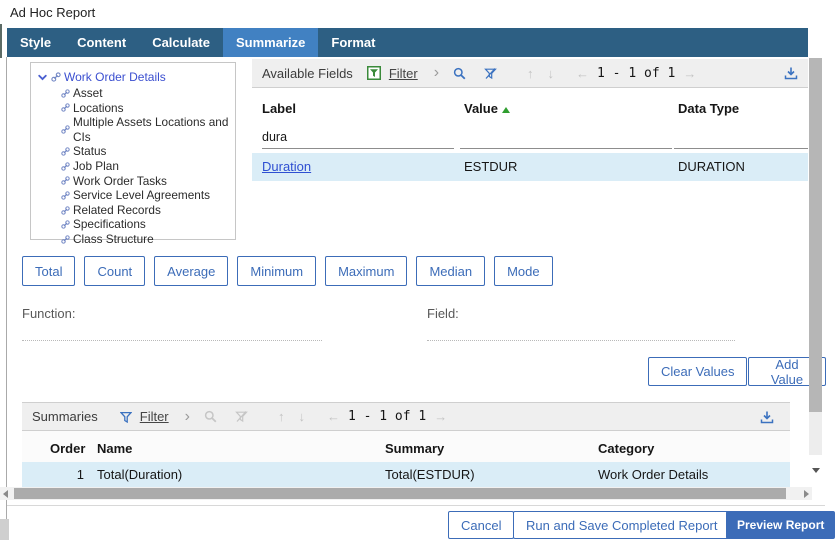 The height and width of the screenshot is (540, 838). What do you see at coordinates (53, 12) in the screenshot?
I see `page-title: Ad Hoc Report` at bounding box center [53, 12].